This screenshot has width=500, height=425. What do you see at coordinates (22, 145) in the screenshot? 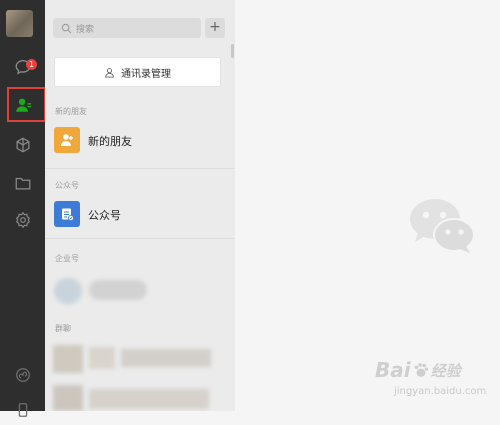
I see `cube-icon` at bounding box center [22, 145].